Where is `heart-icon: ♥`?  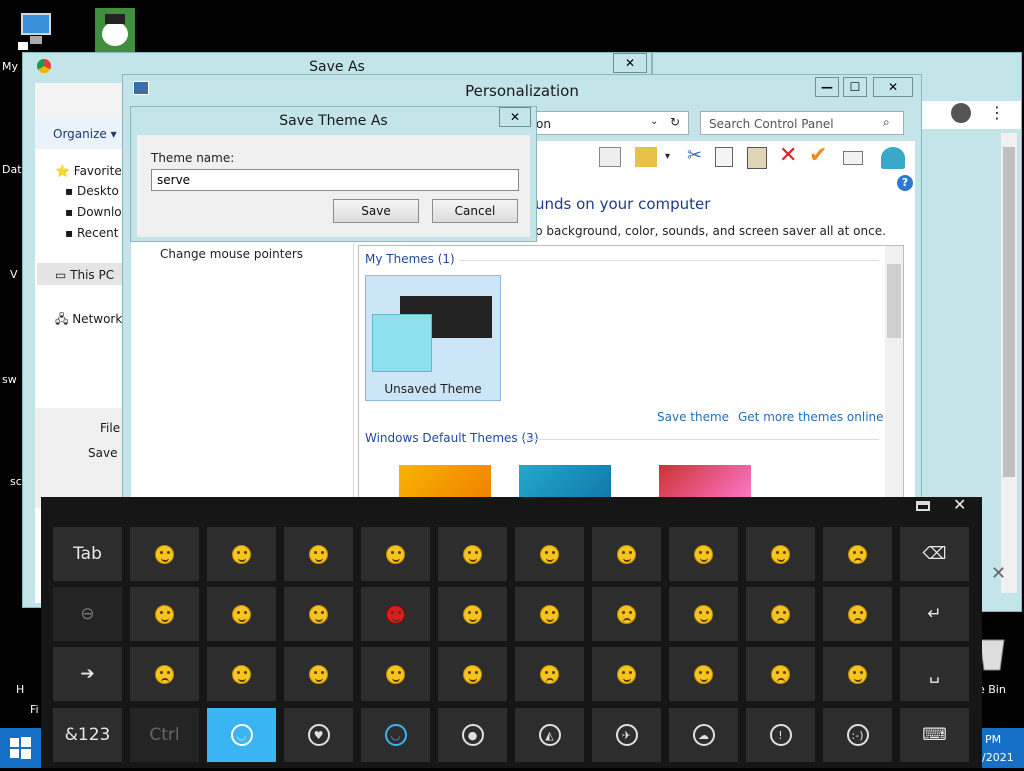 heart-icon: ♥ is located at coordinates (318, 735).